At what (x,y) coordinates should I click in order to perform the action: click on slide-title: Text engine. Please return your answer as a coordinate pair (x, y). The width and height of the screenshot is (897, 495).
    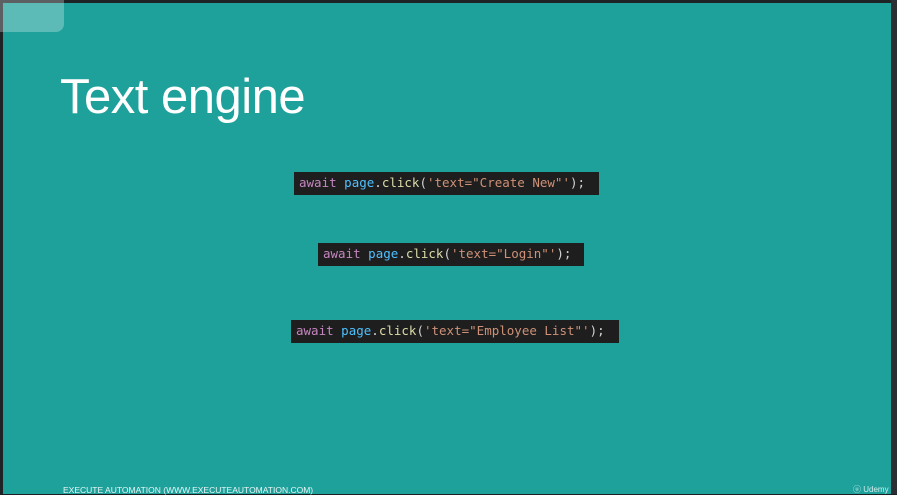
    Looking at the image, I should click on (183, 97).